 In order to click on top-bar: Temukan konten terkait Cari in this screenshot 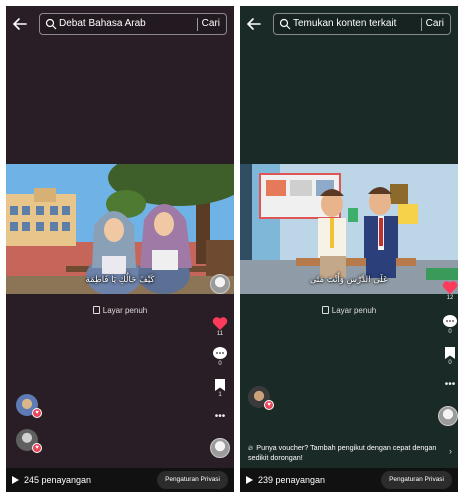, I will do `click(349, 24)`.